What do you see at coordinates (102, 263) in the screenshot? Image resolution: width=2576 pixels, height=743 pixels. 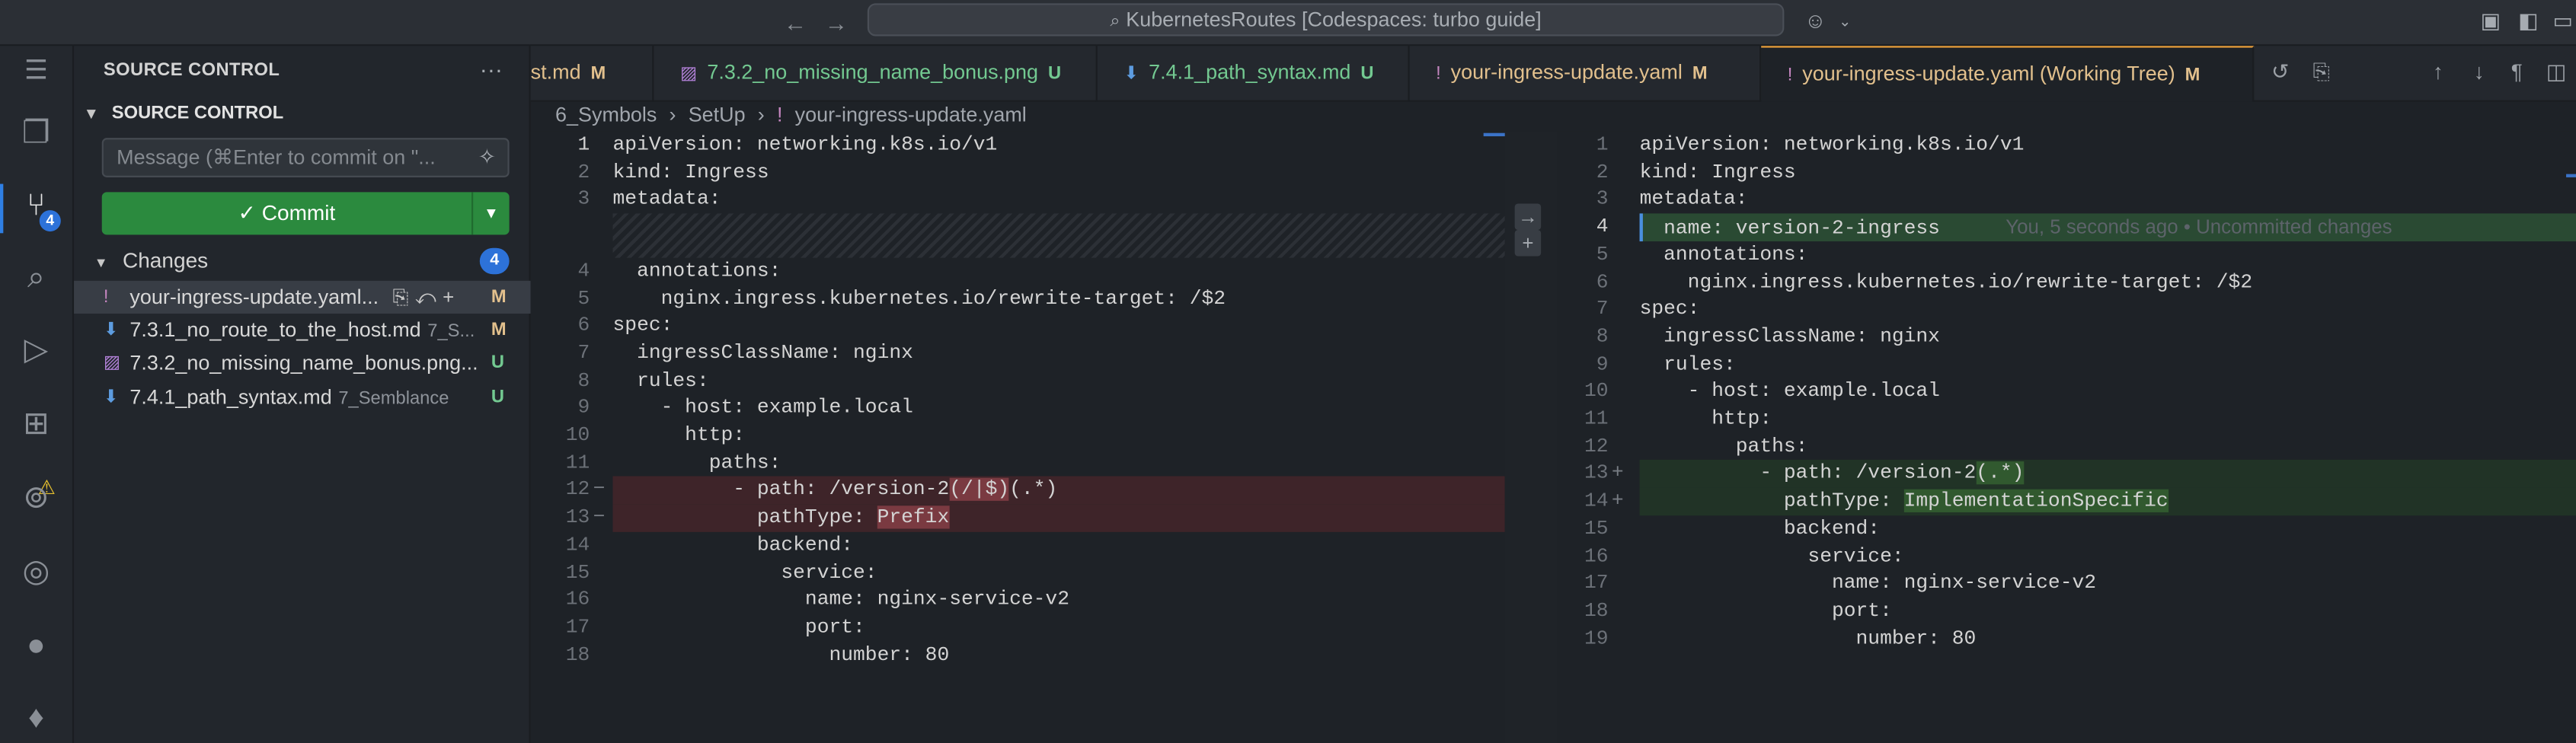 I see `chevron-down-icon: ▾` at bounding box center [102, 263].